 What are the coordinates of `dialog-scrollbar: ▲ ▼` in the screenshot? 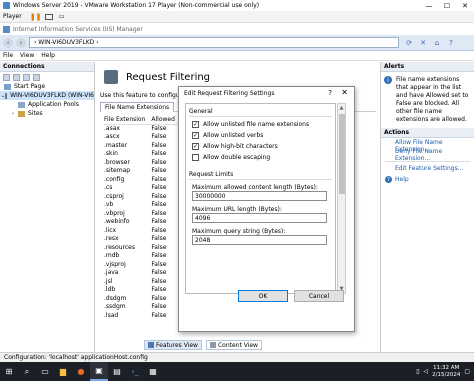 It's located at (341, 198).